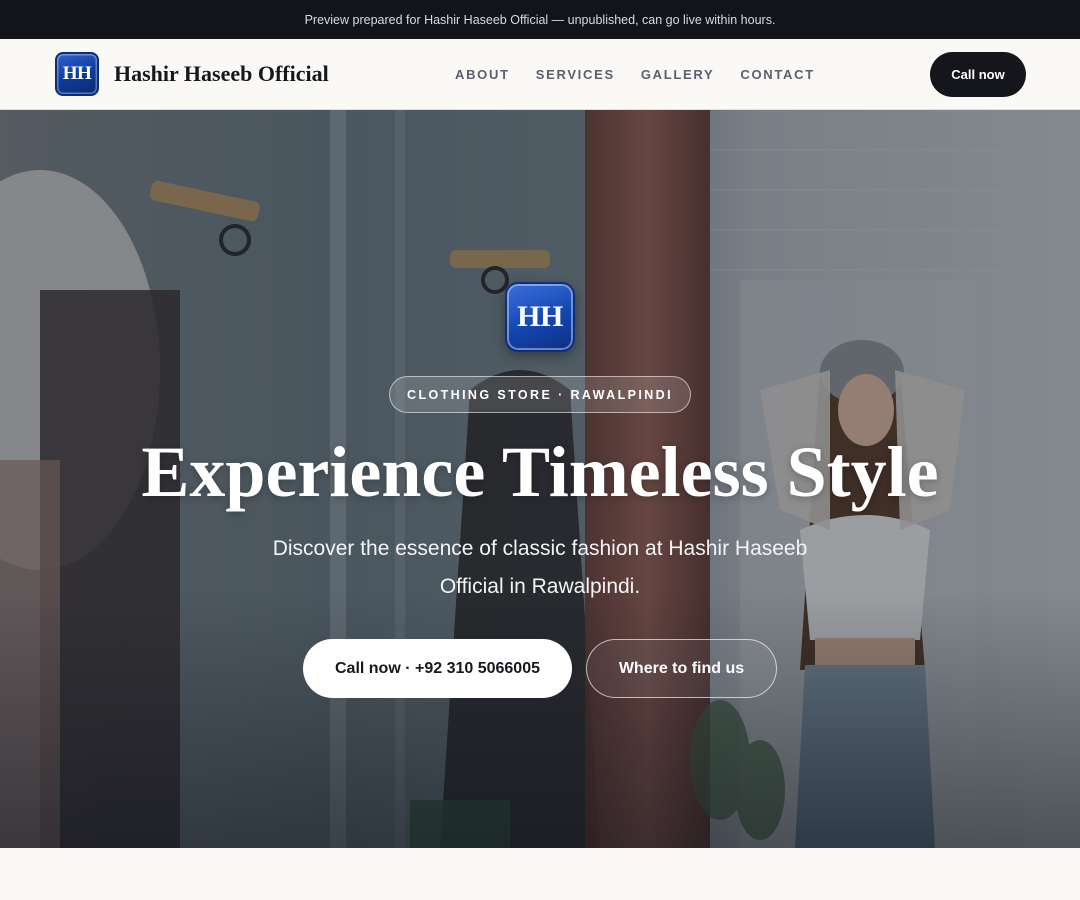 Image resolution: width=1080 pixels, height=900 pixels. Describe the element at coordinates (678, 74) in the screenshot. I see `nav-link-gallery: GALLERY` at that location.